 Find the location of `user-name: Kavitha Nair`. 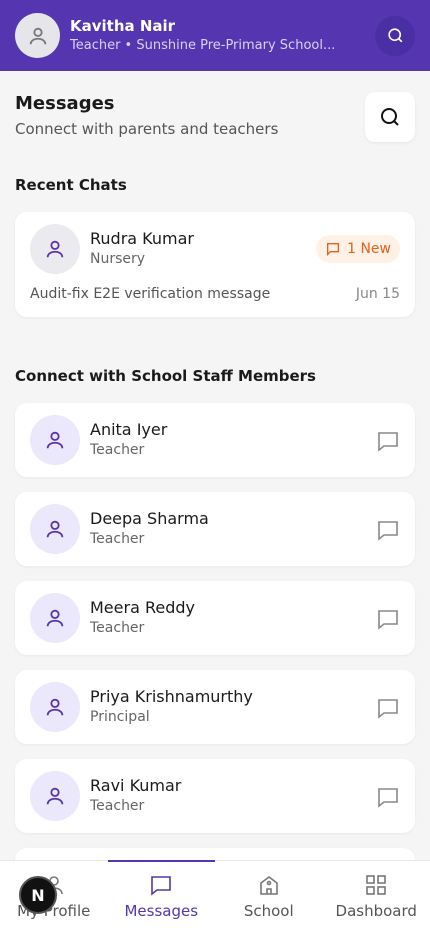

user-name: Kavitha Nair is located at coordinates (123, 26).